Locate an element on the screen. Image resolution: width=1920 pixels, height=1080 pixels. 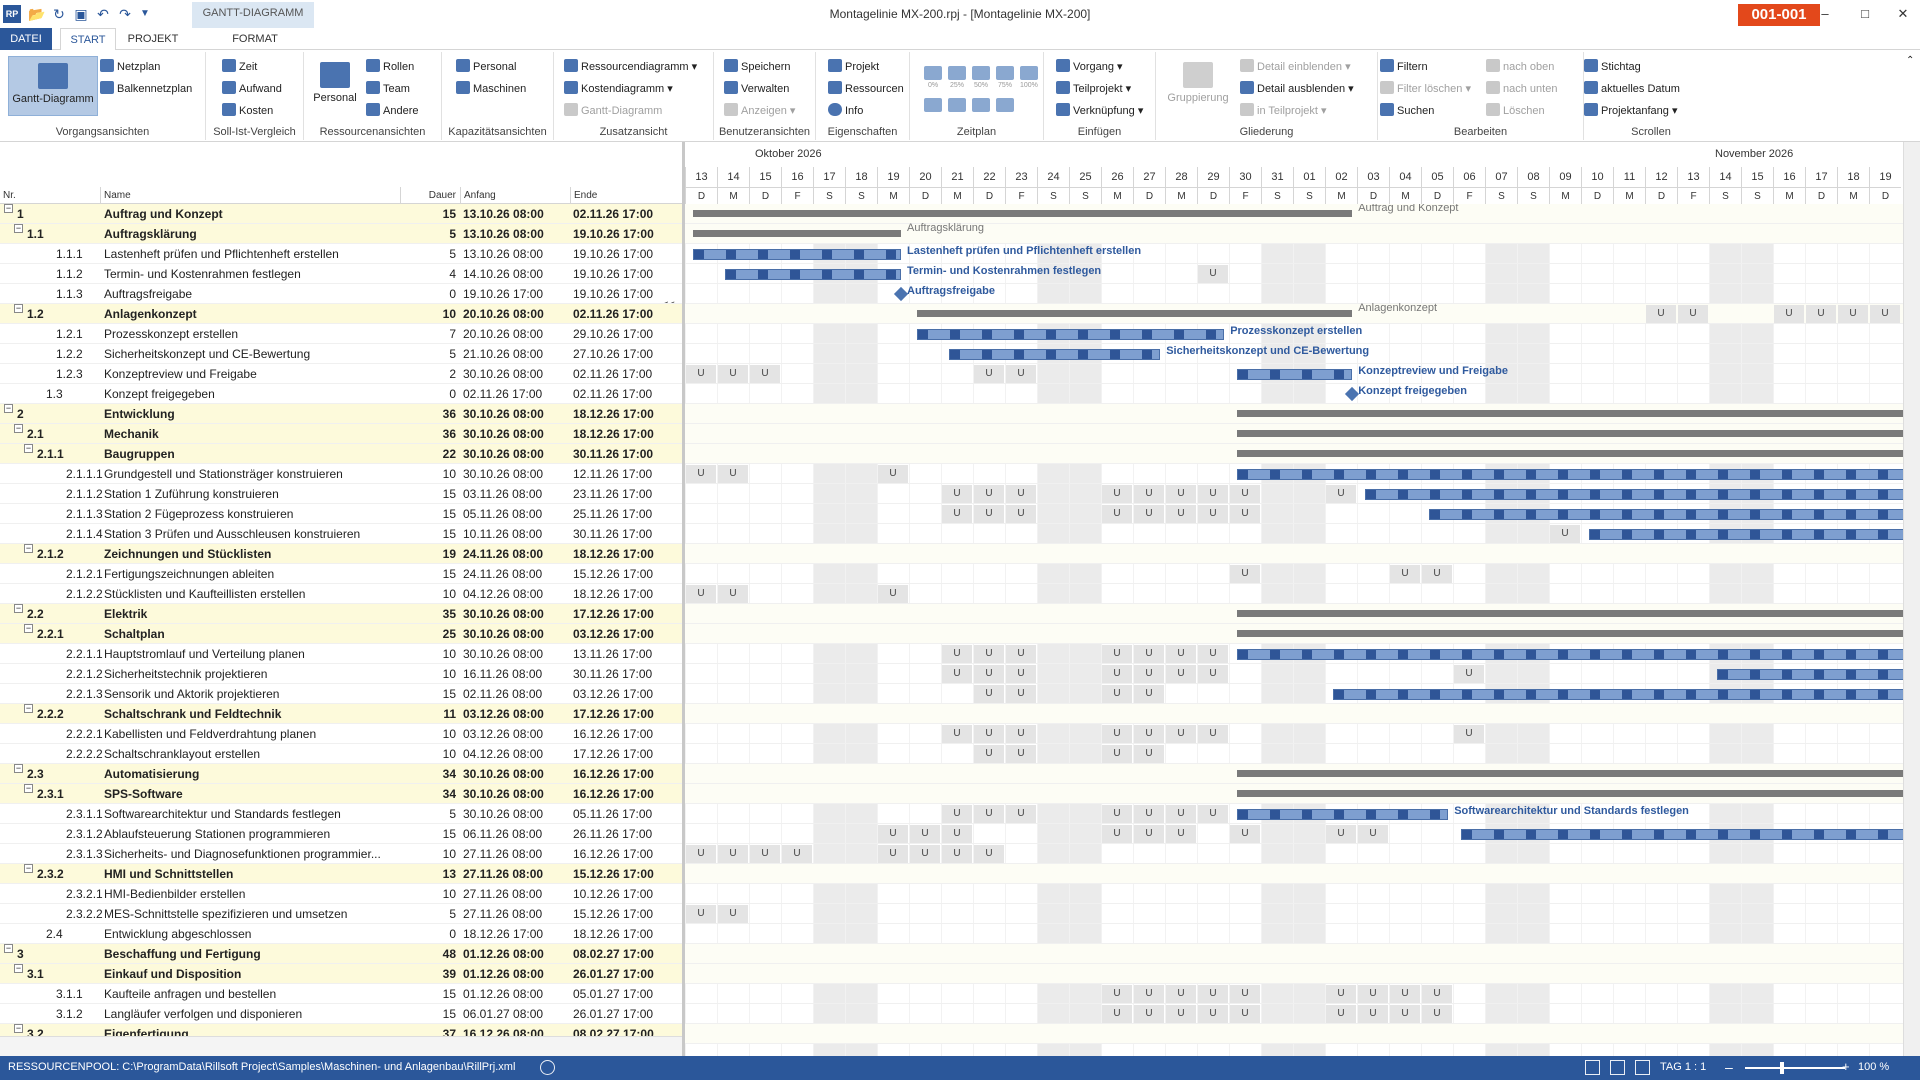
task-duration: 48 is located at coordinates (428, 954).